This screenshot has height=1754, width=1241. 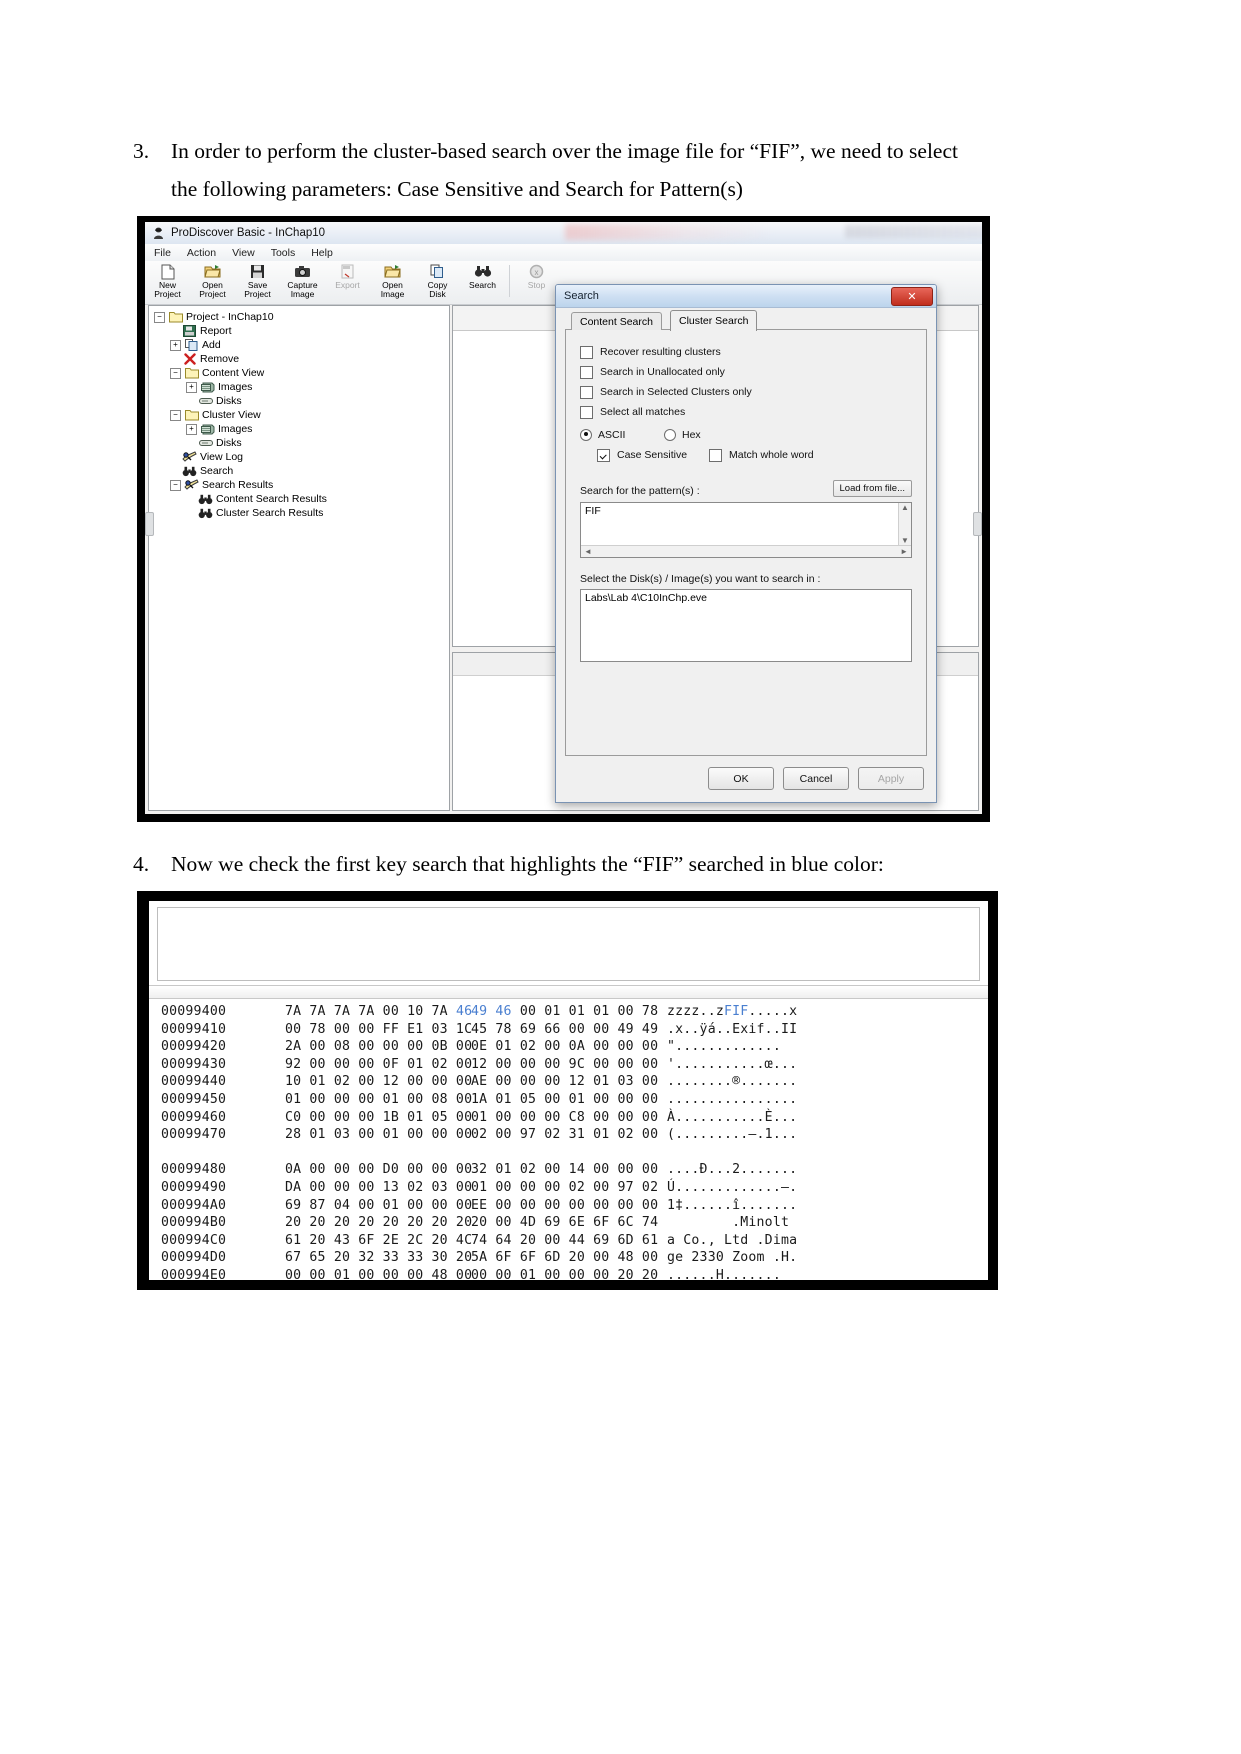 I want to click on hex-offset: 00099450, so click(x=194, y=1099).